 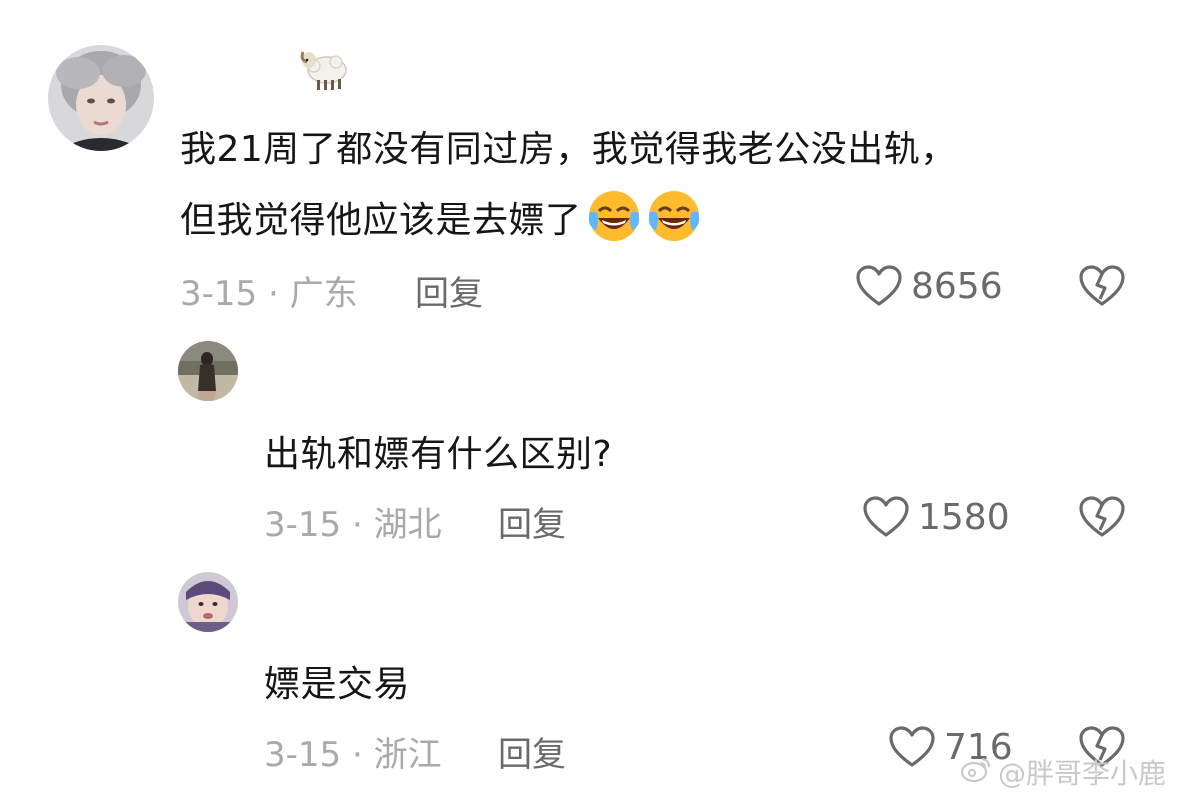 I want to click on comment-date-location: 3-15 · 广东, so click(x=269, y=294).